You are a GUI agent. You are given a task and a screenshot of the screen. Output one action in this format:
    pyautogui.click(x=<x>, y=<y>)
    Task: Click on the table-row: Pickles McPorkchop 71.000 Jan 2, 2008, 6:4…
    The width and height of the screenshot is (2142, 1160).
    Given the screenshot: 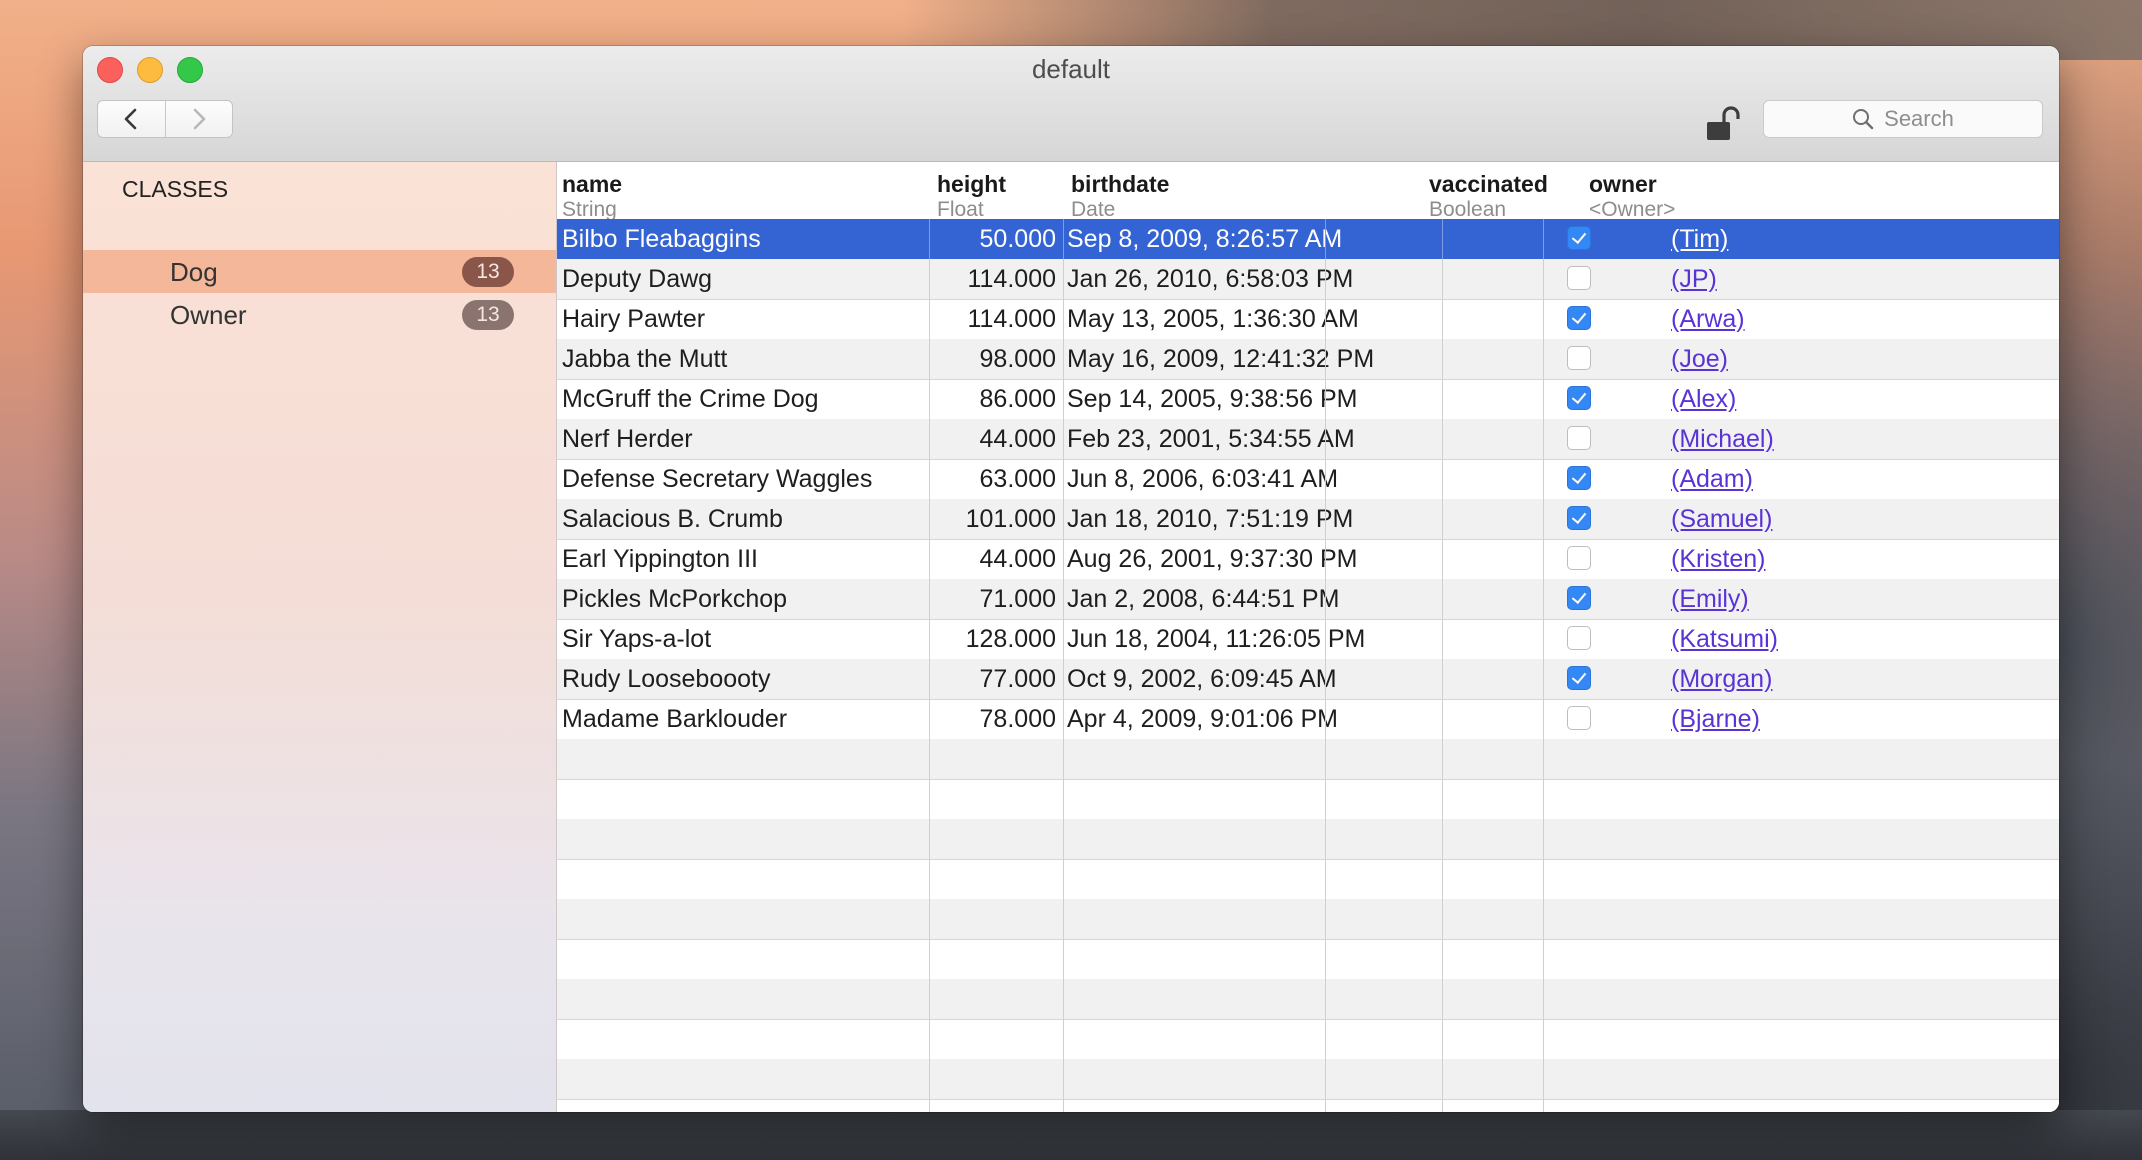 What is the action you would take?
    pyautogui.click(x=1308, y=599)
    